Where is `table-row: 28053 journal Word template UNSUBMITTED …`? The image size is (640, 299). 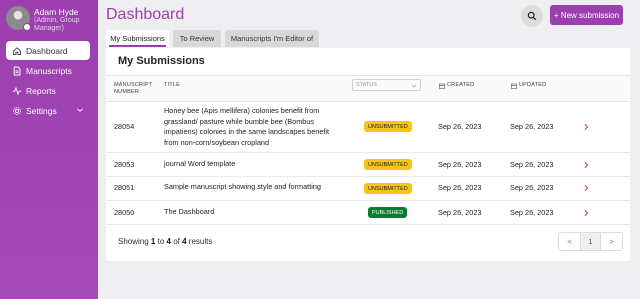
table-row: 28053 journal Word template UNSUBMITTED … is located at coordinates (368, 165).